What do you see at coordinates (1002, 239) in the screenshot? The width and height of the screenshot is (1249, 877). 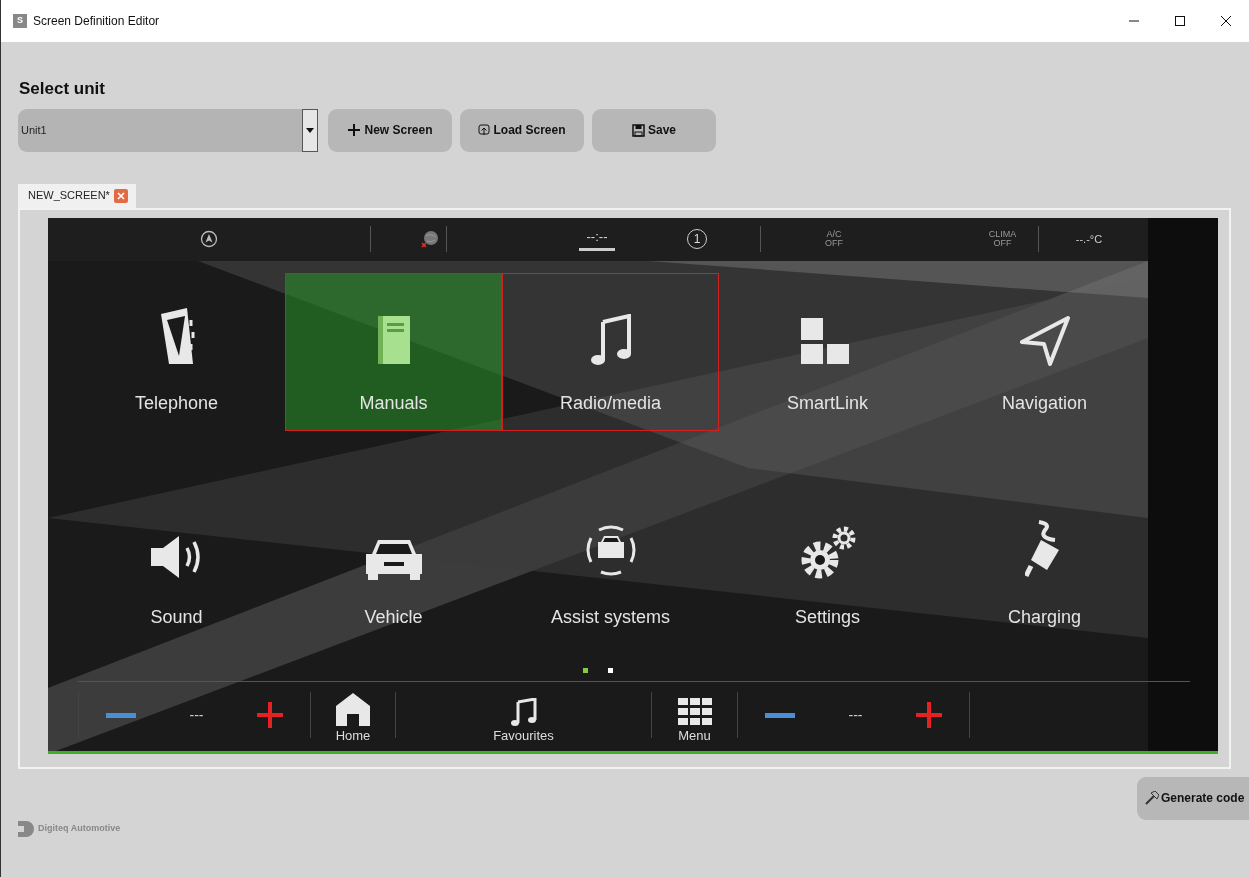 I see `clima-status: CLIMA OFF` at bounding box center [1002, 239].